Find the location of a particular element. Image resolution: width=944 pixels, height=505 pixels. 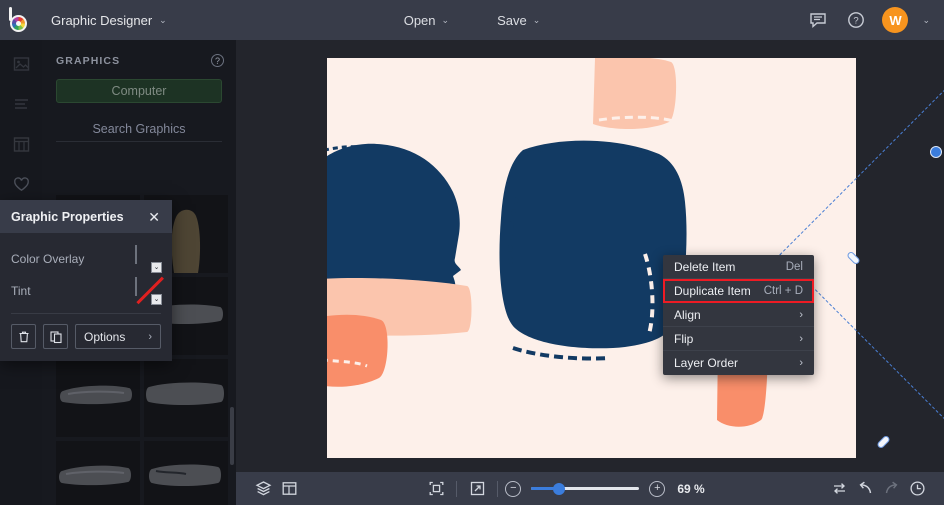

sidebar-item-favorites is located at coordinates (21, 184).